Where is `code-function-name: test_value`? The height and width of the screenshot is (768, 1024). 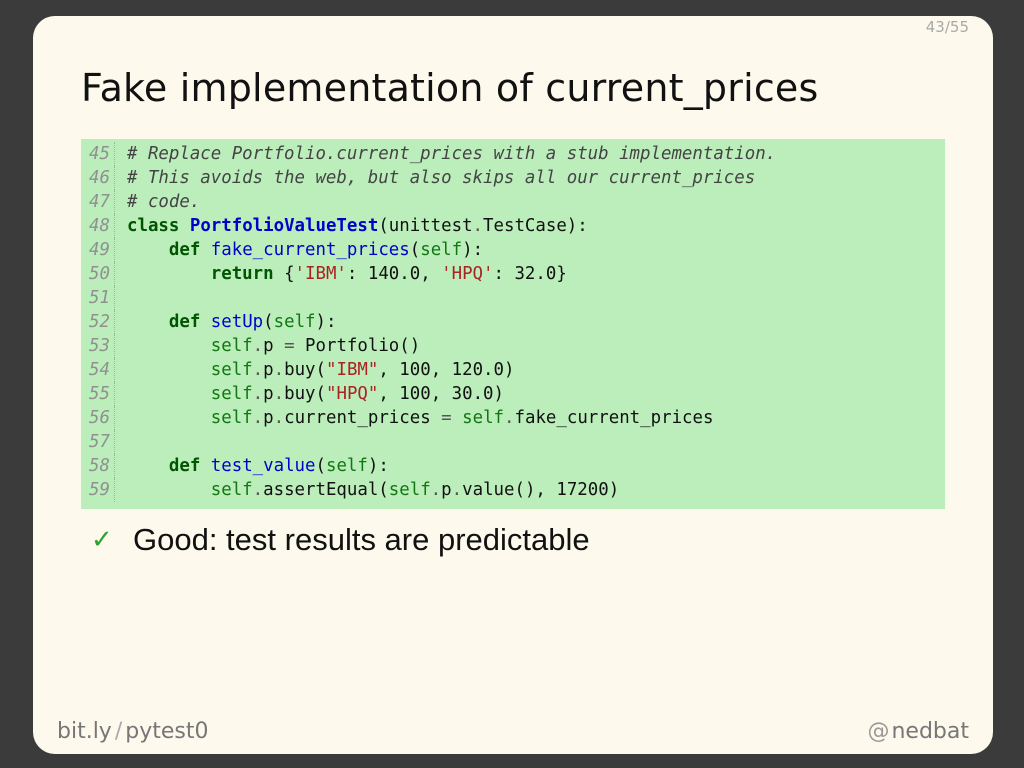 code-function-name: test_value is located at coordinates (263, 466).